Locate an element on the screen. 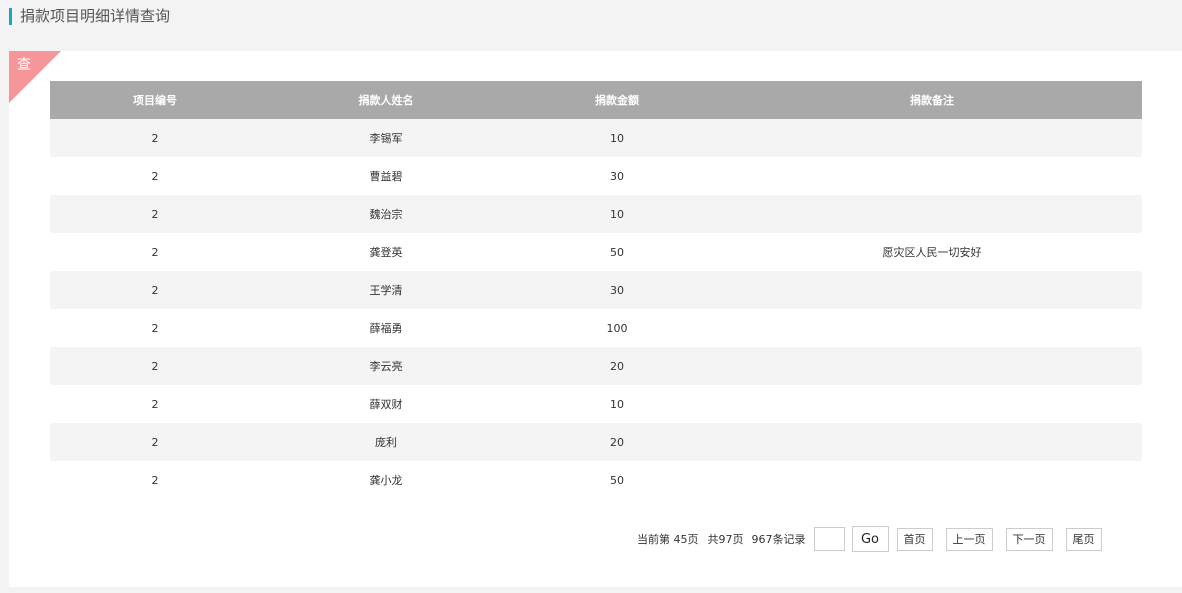 The height and width of the screenshot is (593, 1182). cell-donor-name: 薛福勇 is located at coordinates (386, 328).